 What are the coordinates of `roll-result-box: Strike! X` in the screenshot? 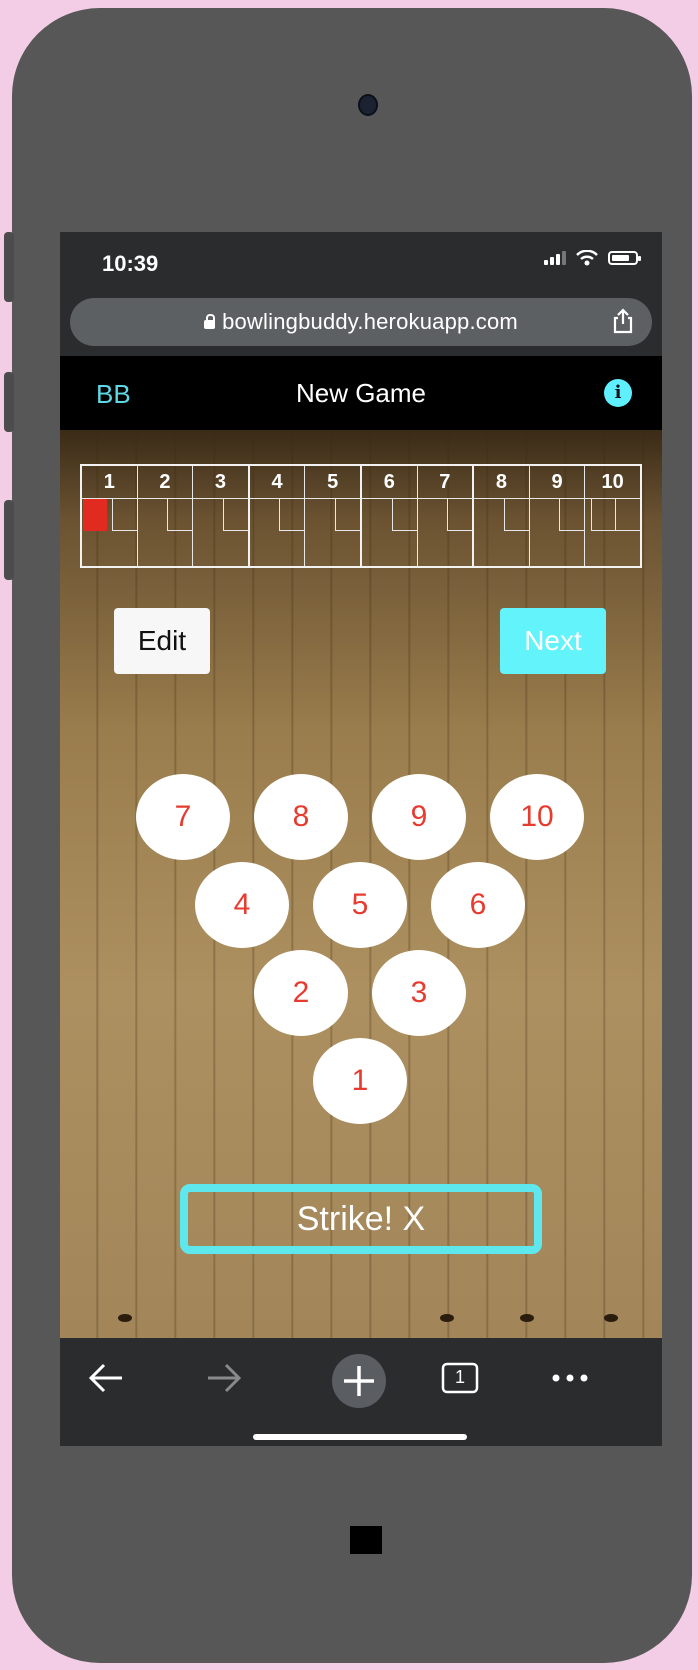 It's located at (361, 1219).